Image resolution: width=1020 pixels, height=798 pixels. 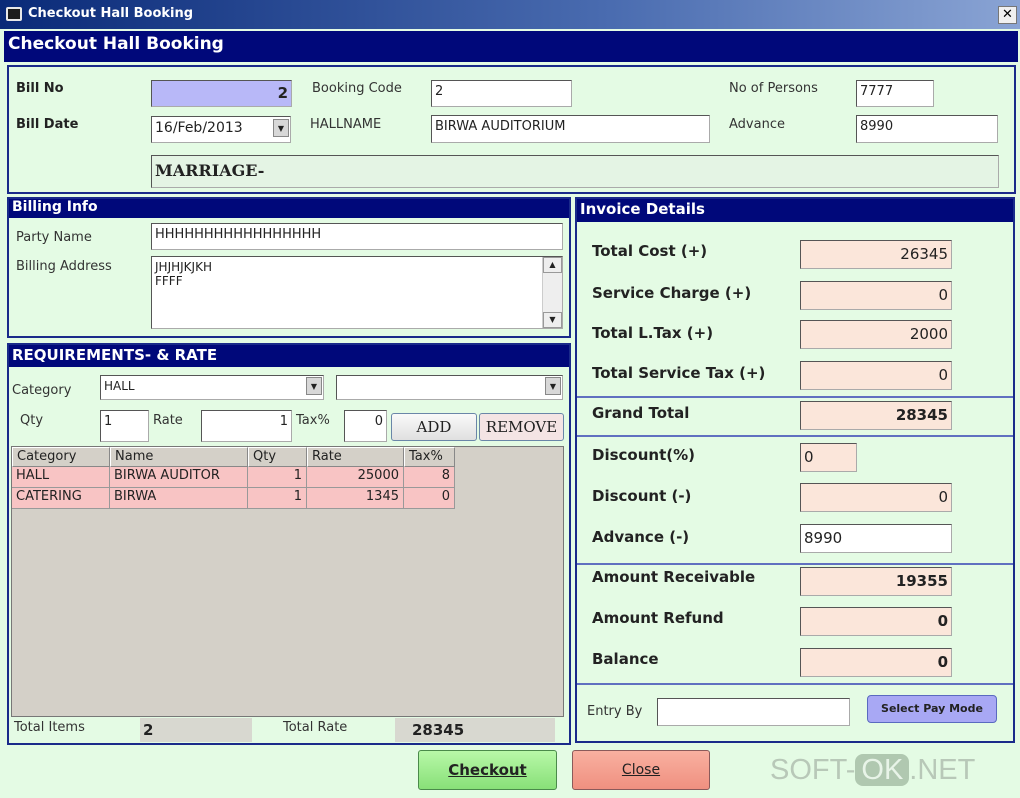 What do you see at coordinates (429, 457) in the screenshot?
I see `column-header: Tax%` at bounding box center [429, 457].